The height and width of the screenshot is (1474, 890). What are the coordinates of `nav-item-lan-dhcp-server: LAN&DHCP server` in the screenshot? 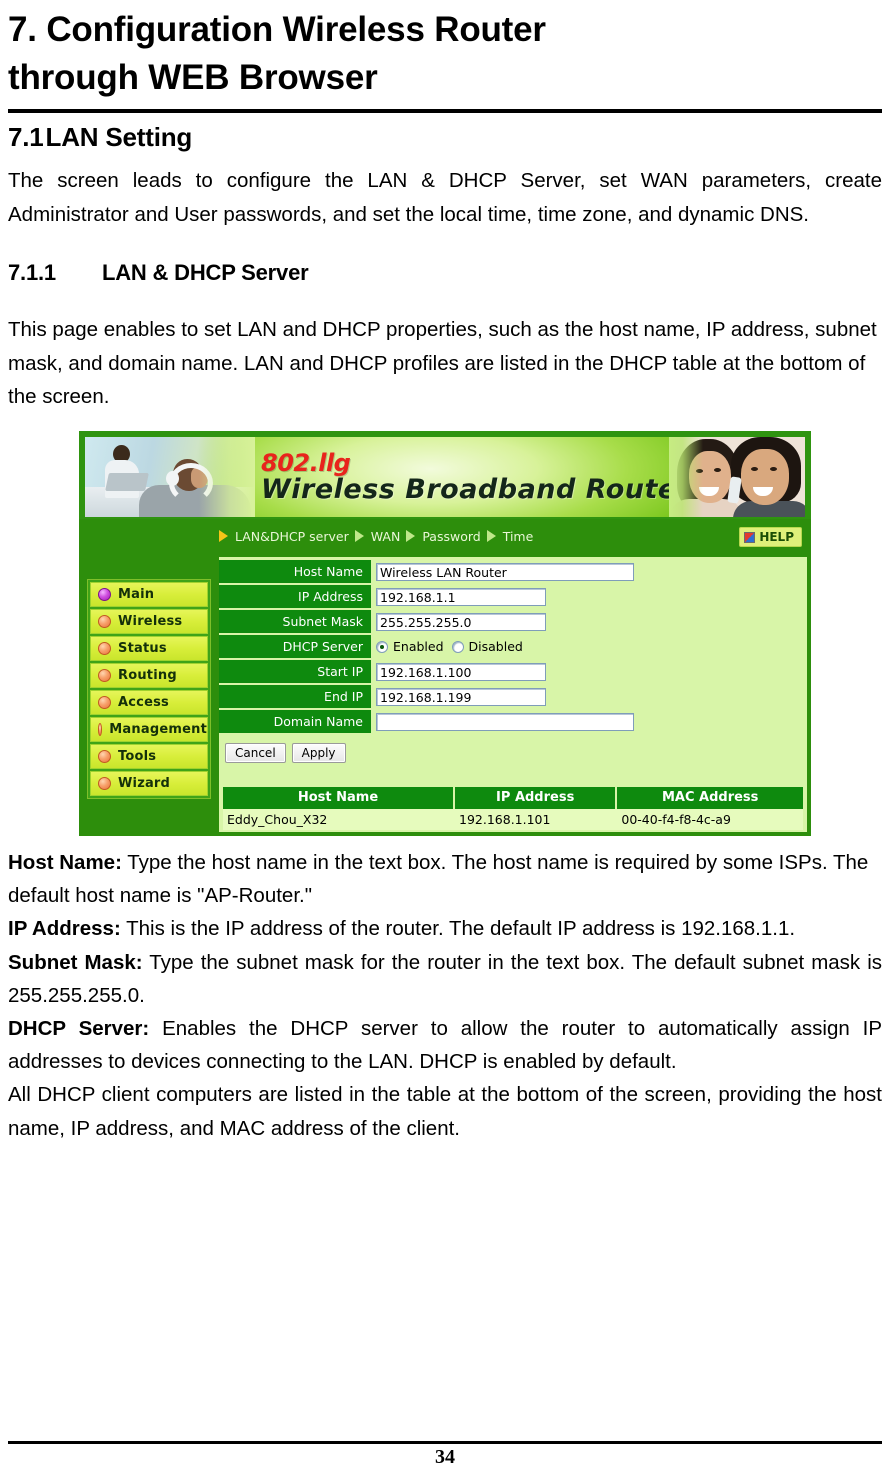 It's located at (284, 536).